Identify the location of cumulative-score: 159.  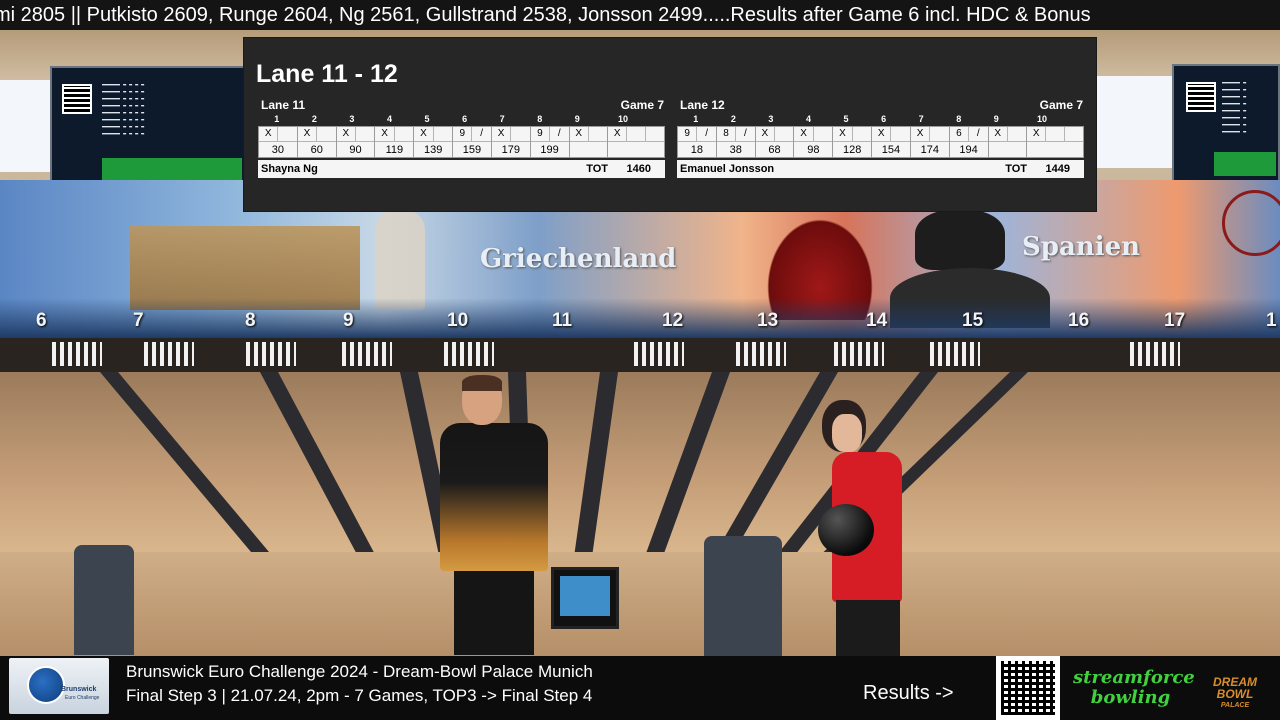
(472, 150).